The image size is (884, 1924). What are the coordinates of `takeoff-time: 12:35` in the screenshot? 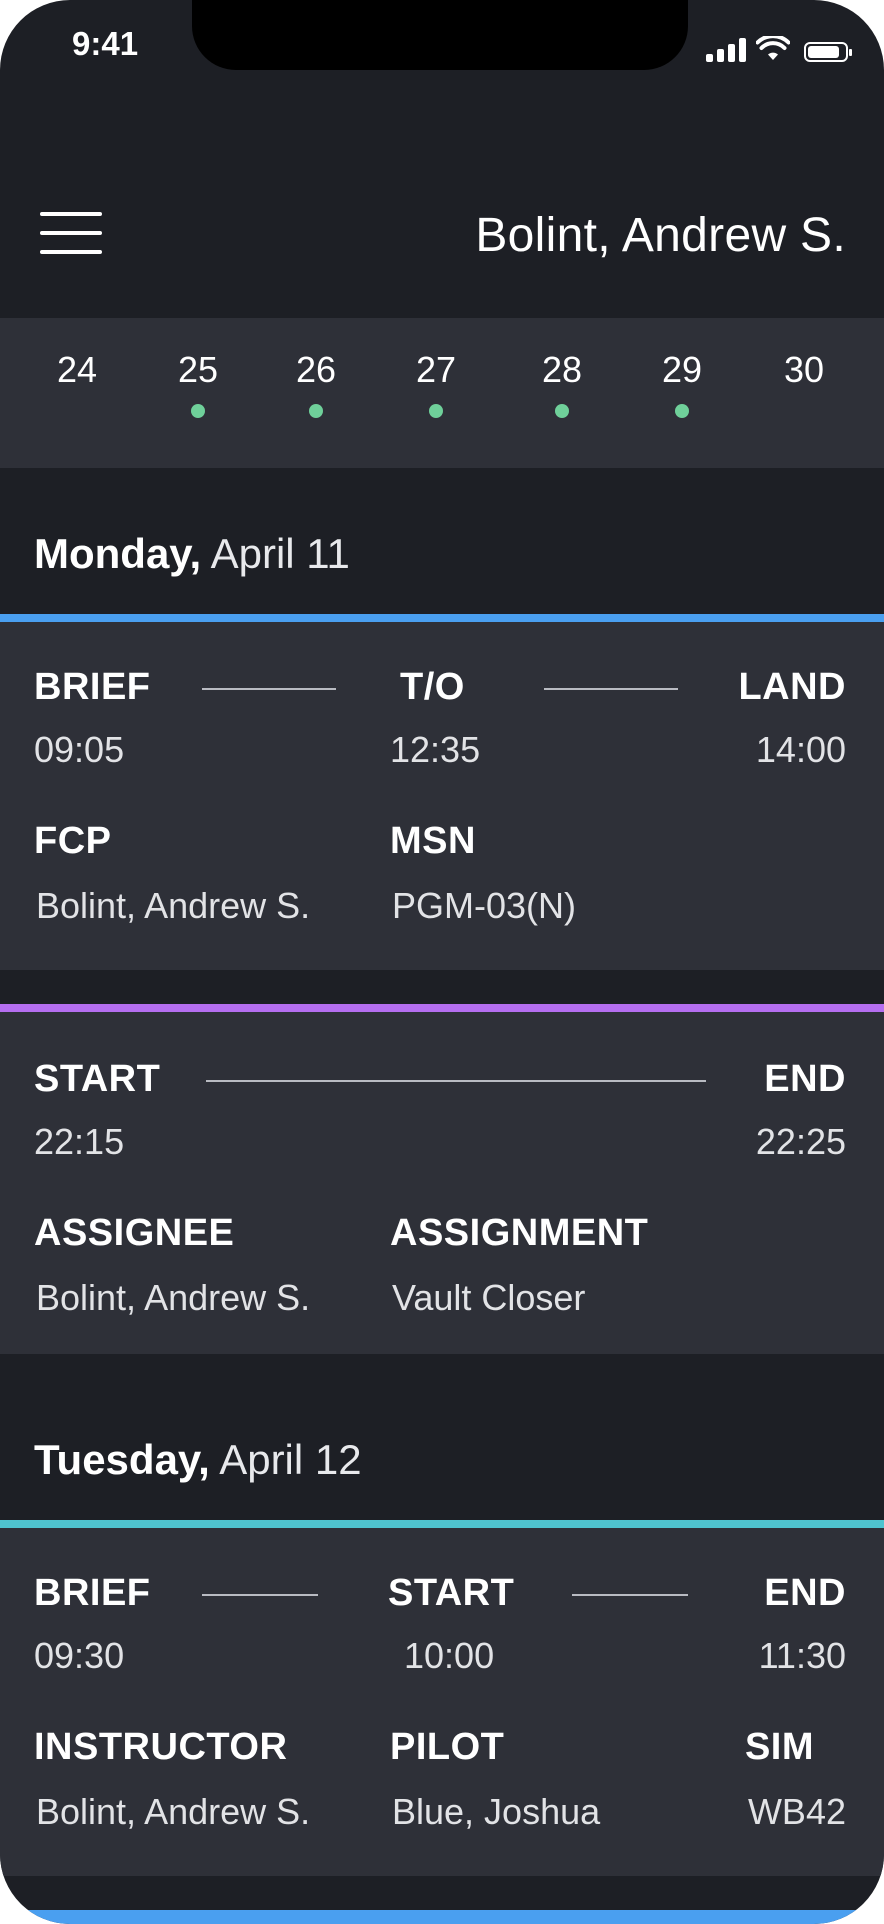 It's located at (435, 749).